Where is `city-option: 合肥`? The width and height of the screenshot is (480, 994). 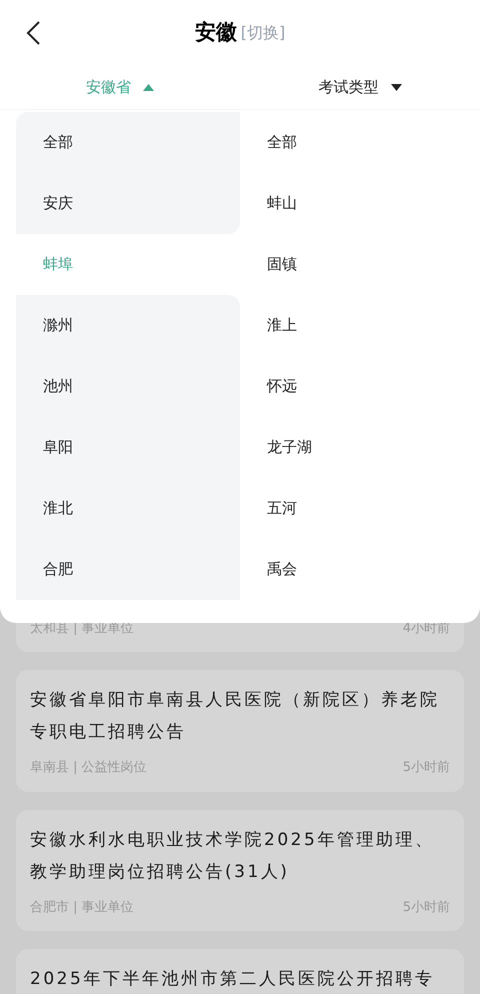
city-option: 合肥 is located at coordinates (128, 569).